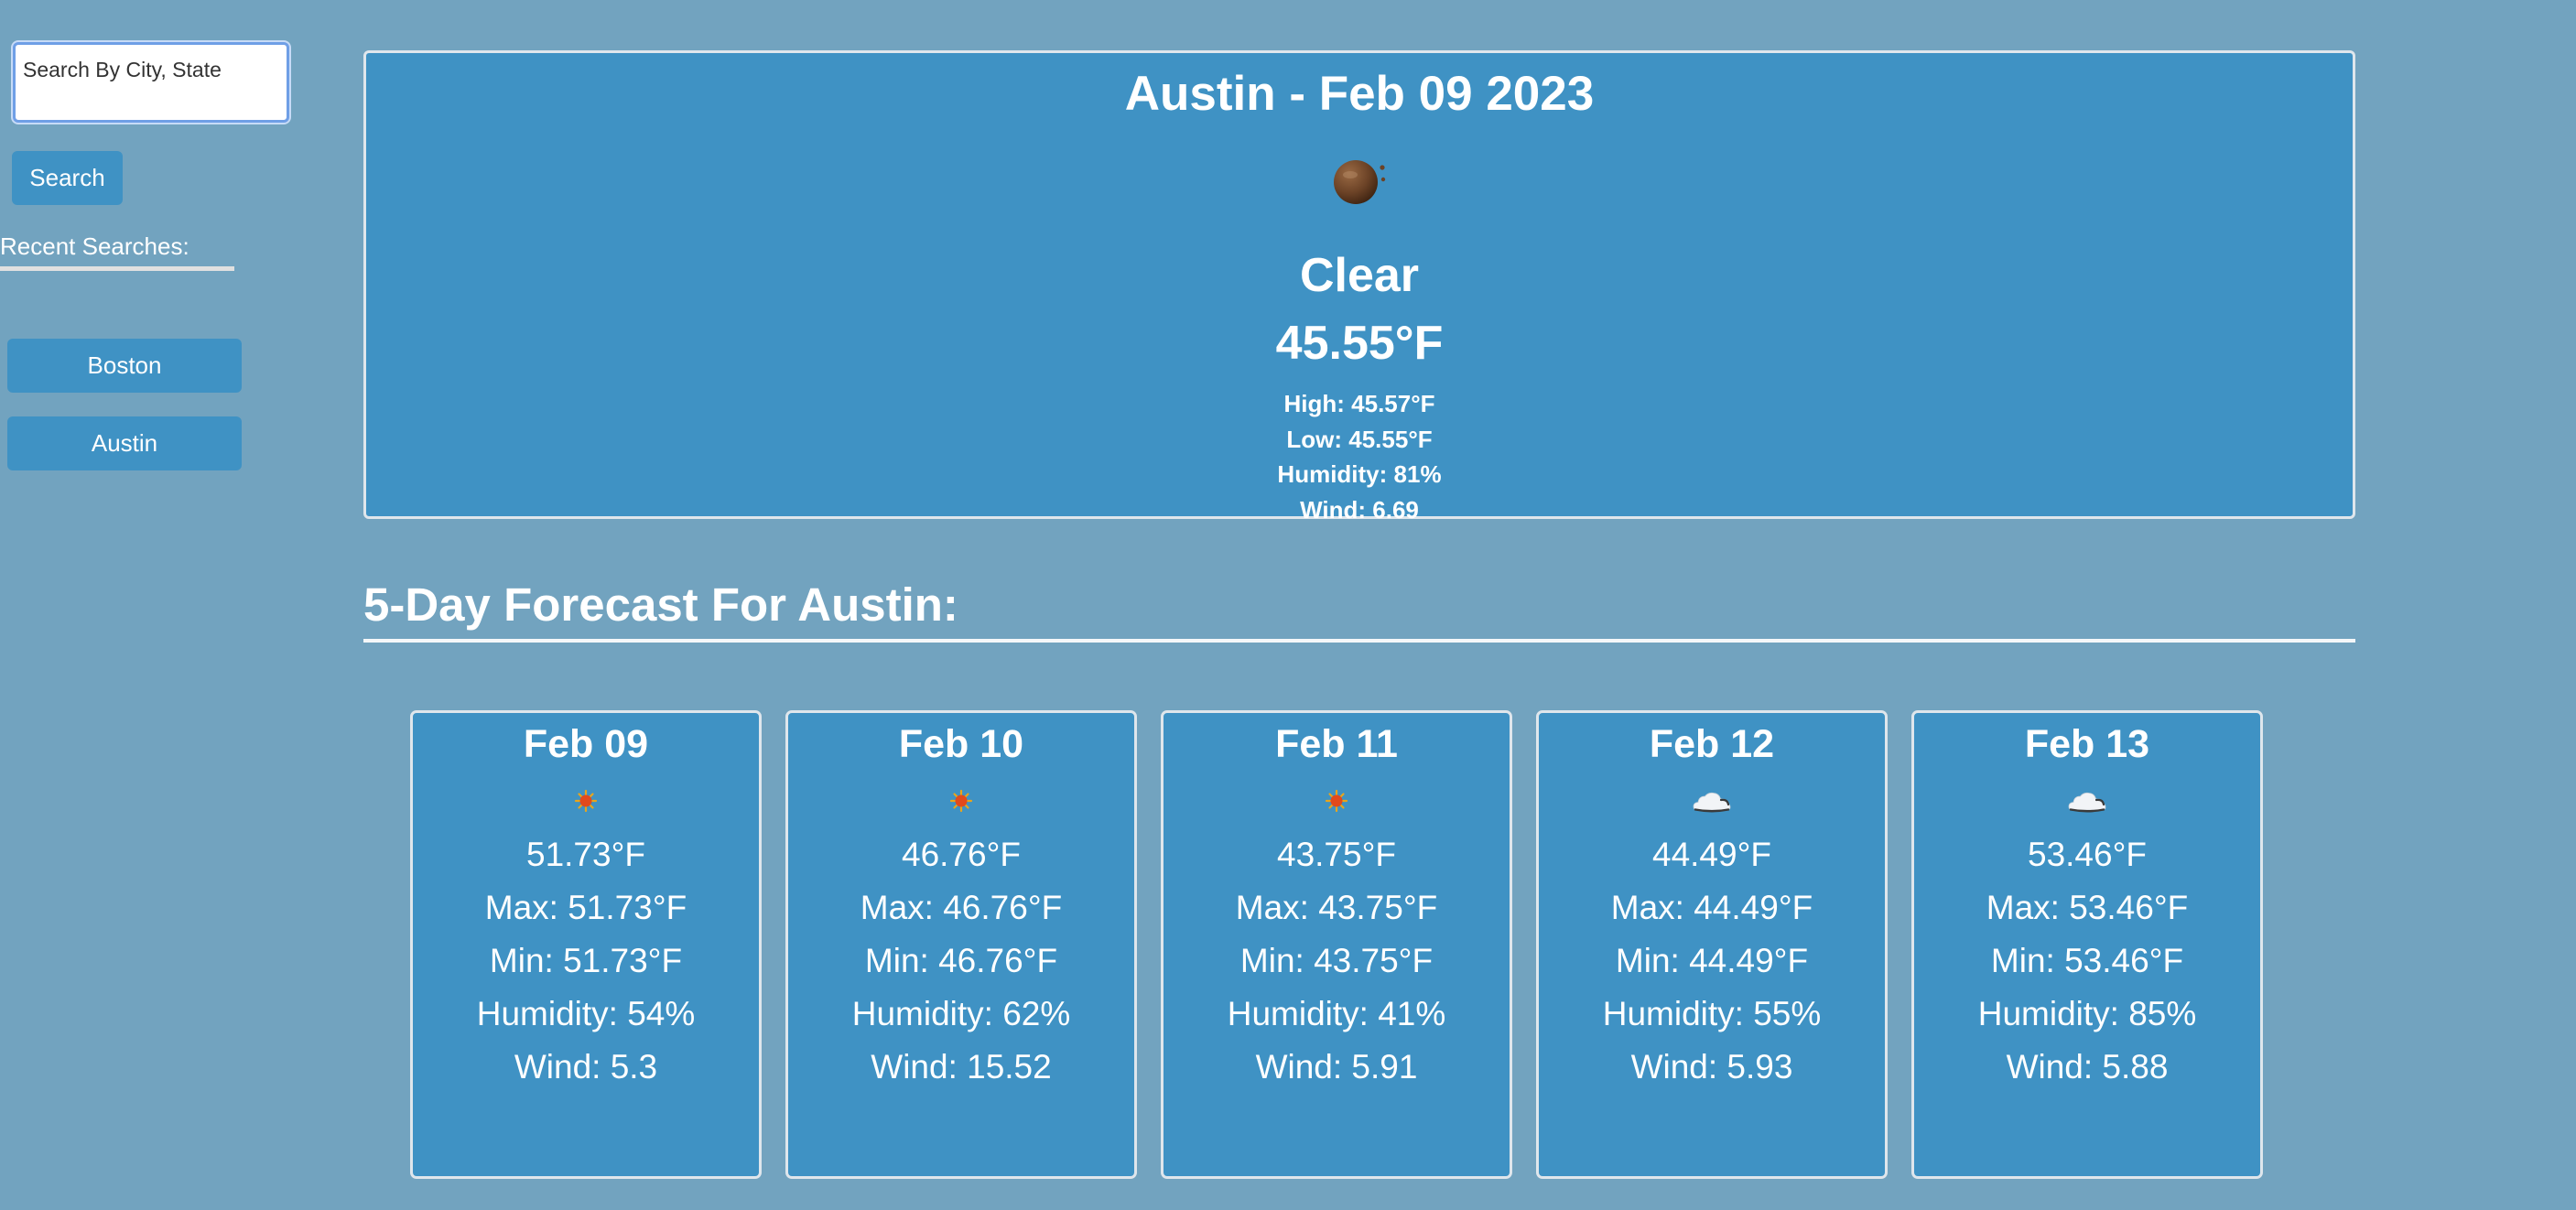 Image resolution: width=2576 pixels, height=1210 pixels. What do you see at coordinates (151, 82) in the screenshot?
I see `search-input` at bounding box center [151, 82].